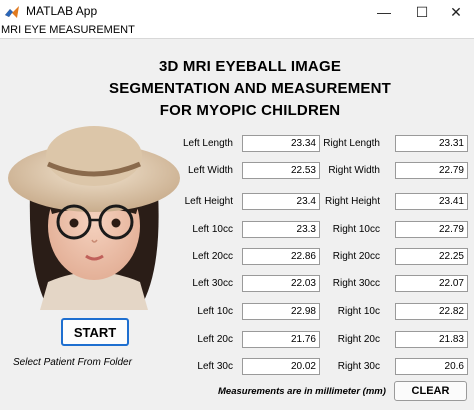 This screenshot has height=410, width=474. I want to click on minimize-button: —, so click(384, 12).